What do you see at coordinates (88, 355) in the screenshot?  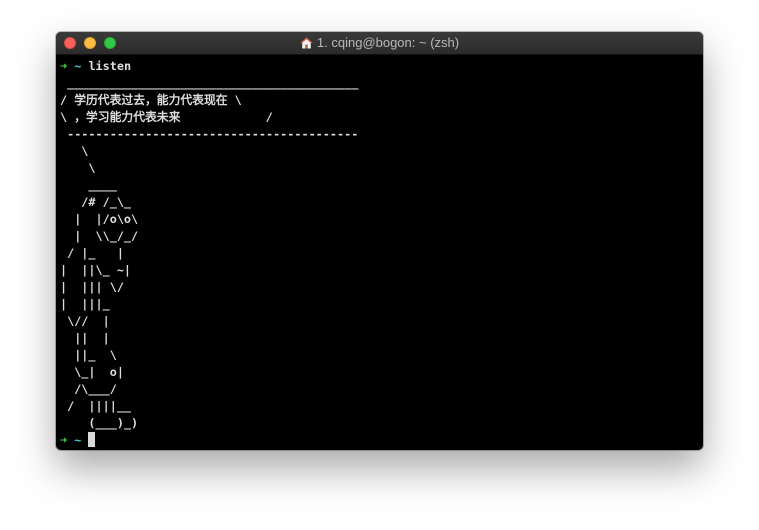 I see `output-line: ||_ \` at bounding box center [88, 355].